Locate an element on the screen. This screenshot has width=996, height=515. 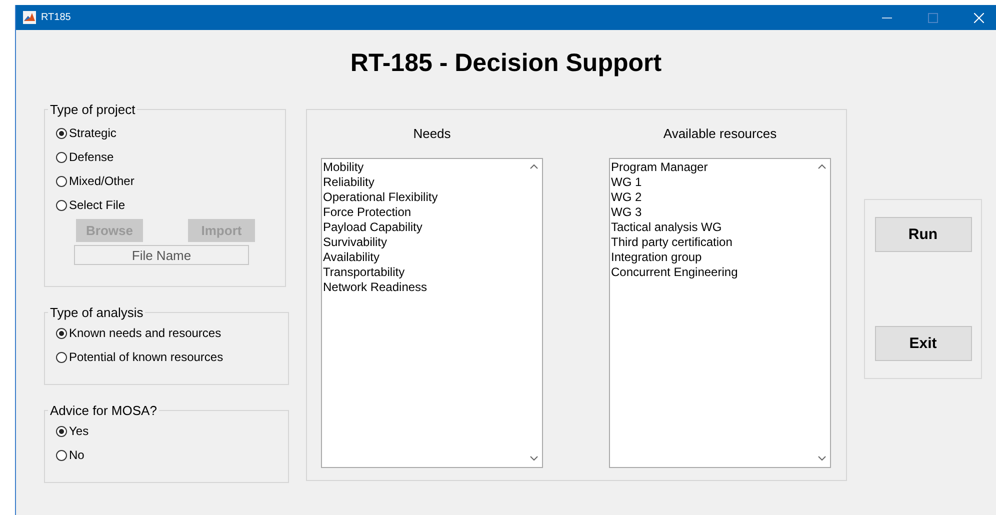
action-button: Exit is located at coordinates (923, 343).